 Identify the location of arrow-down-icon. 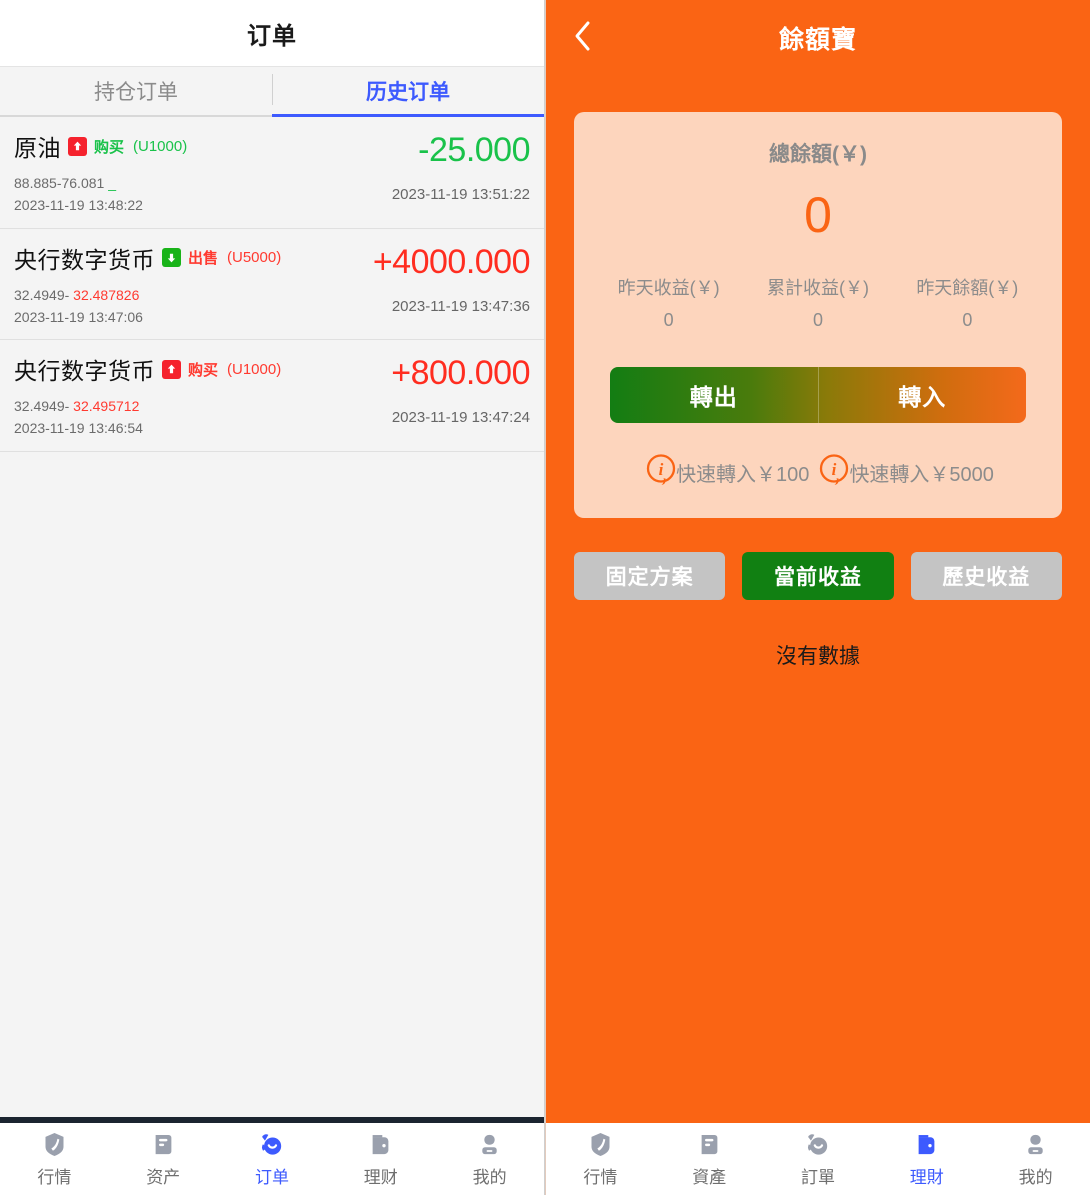
(171, 258).